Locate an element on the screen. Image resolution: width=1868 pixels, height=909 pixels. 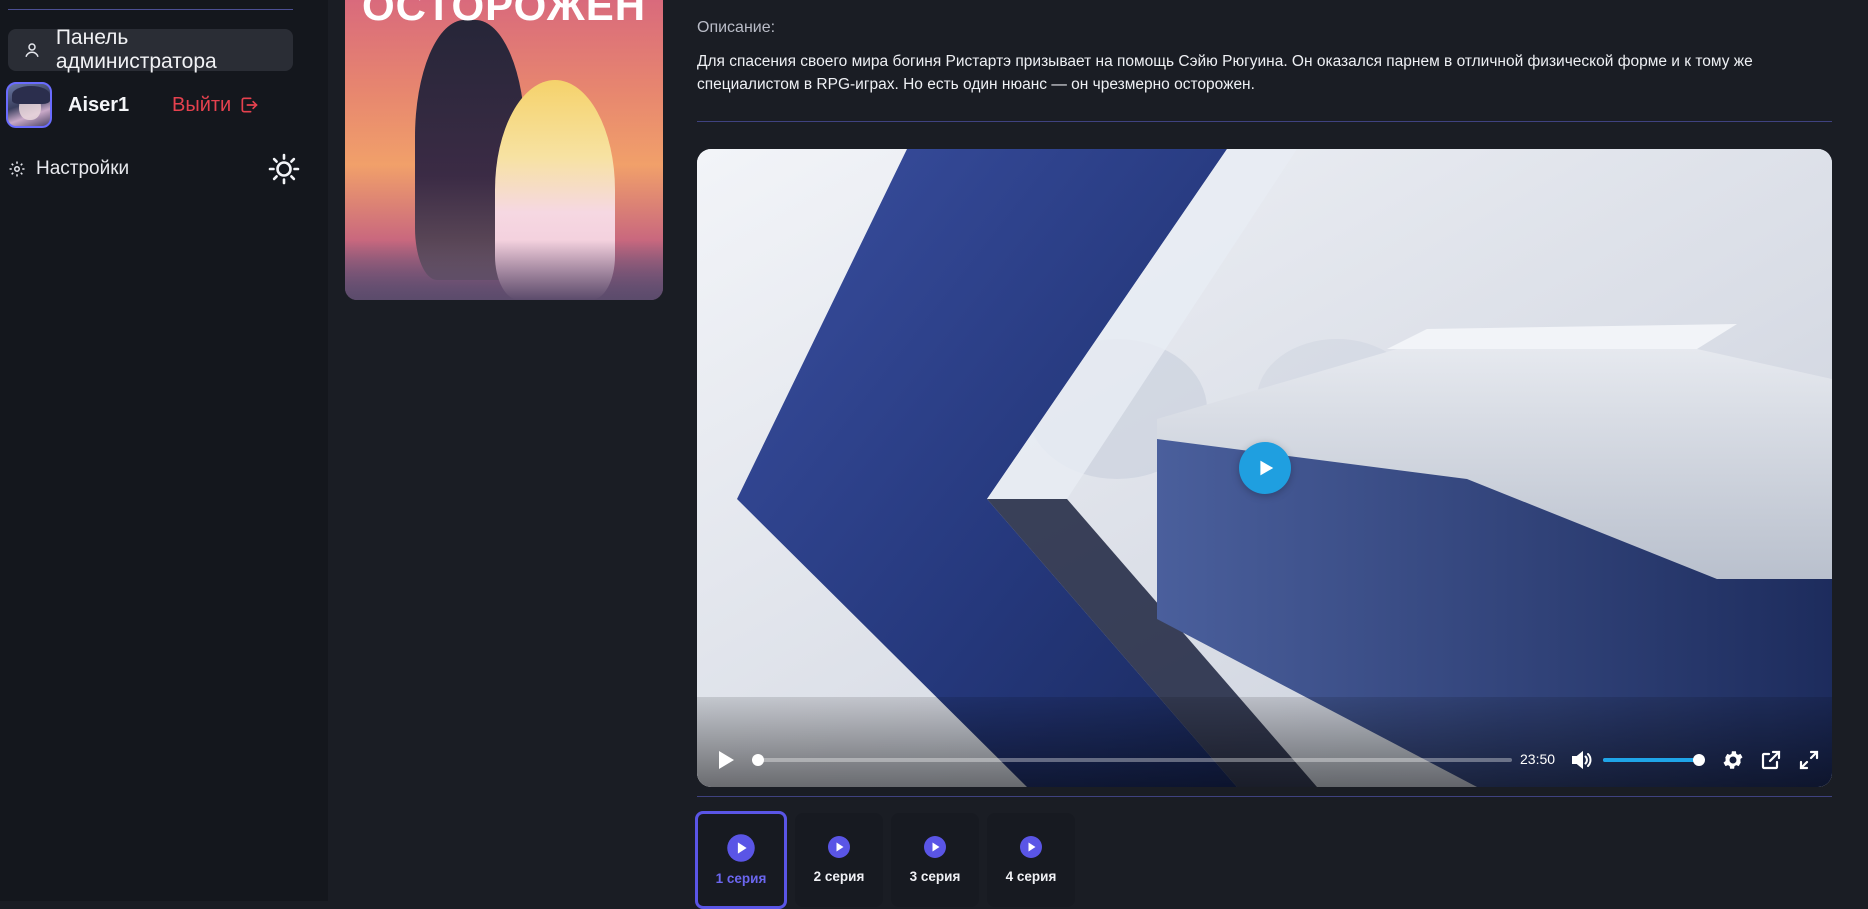
description-label: Описание: is located at coordinates (736, 27).